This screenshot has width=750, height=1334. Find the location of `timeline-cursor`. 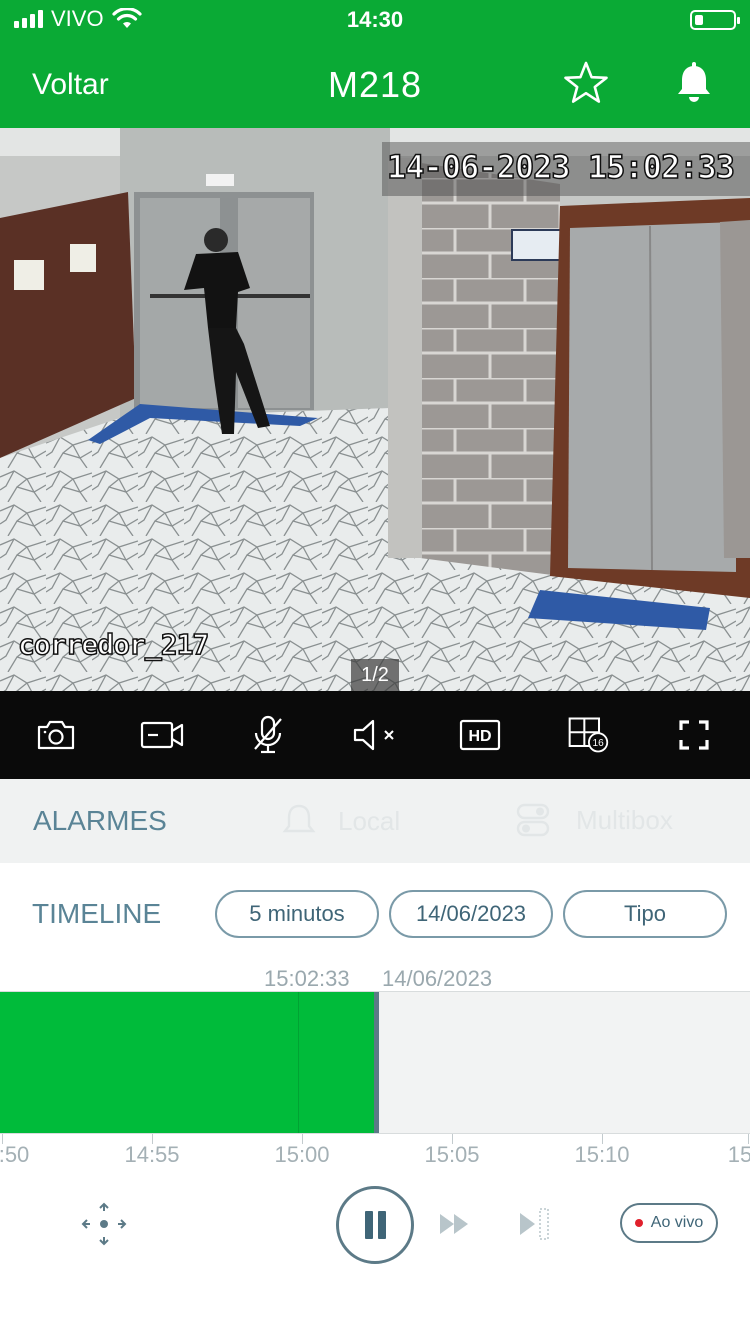

timeline-cursor is located at coordinates (376, 1062).